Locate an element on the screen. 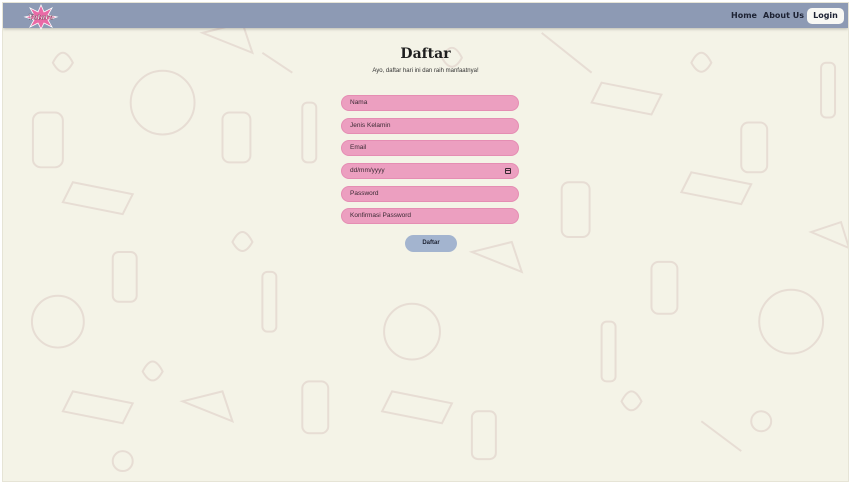  logo-text: Yatara is located at coordinates (41, 17).